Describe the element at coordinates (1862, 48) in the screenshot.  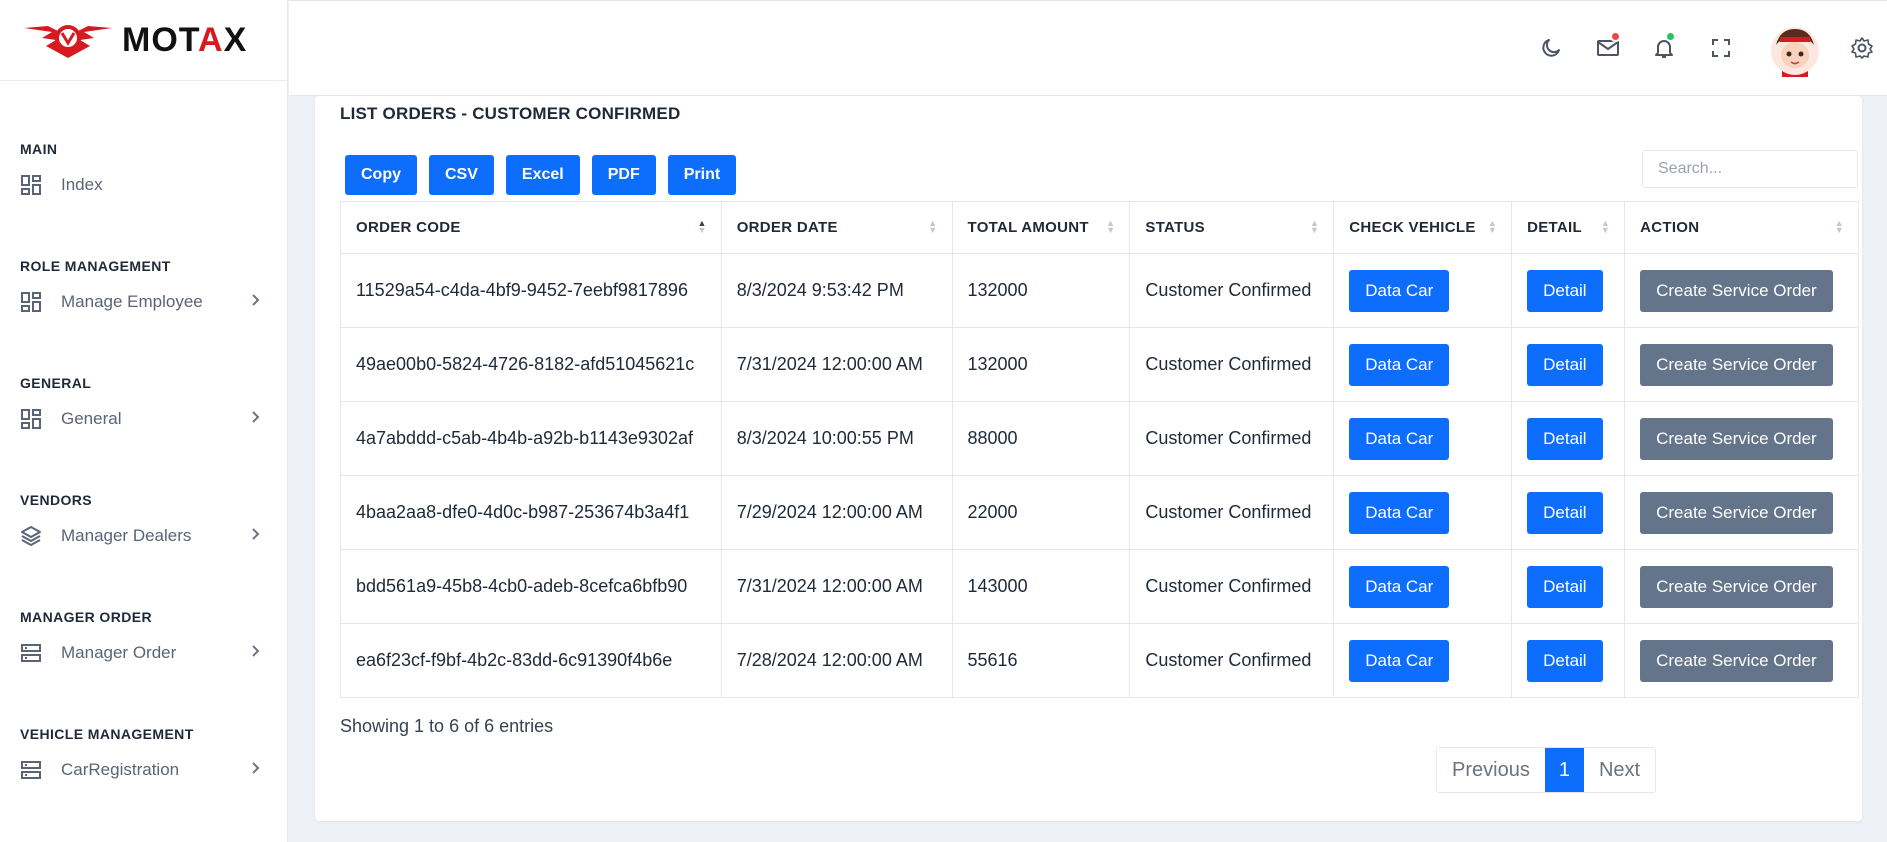
I see `gear-icon` at that location.